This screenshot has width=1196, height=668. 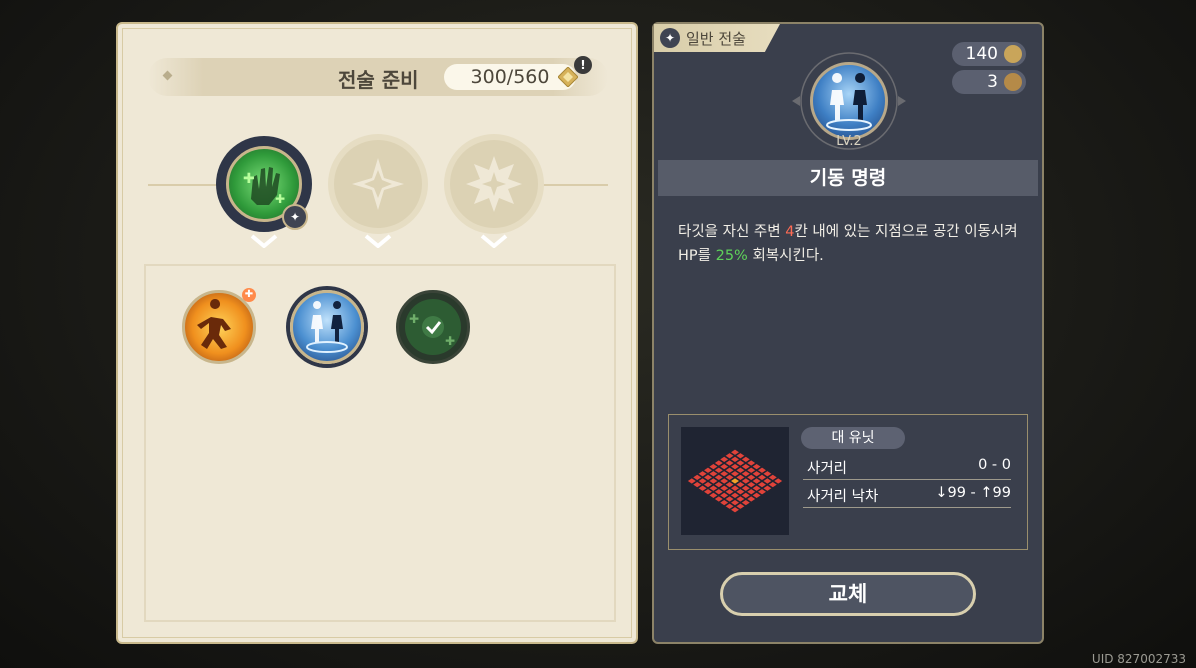 What do you see at coordinates (249, 295) in the screenshot?
I see `new-badge-icon: ✚` at bounding box center [249, 295].